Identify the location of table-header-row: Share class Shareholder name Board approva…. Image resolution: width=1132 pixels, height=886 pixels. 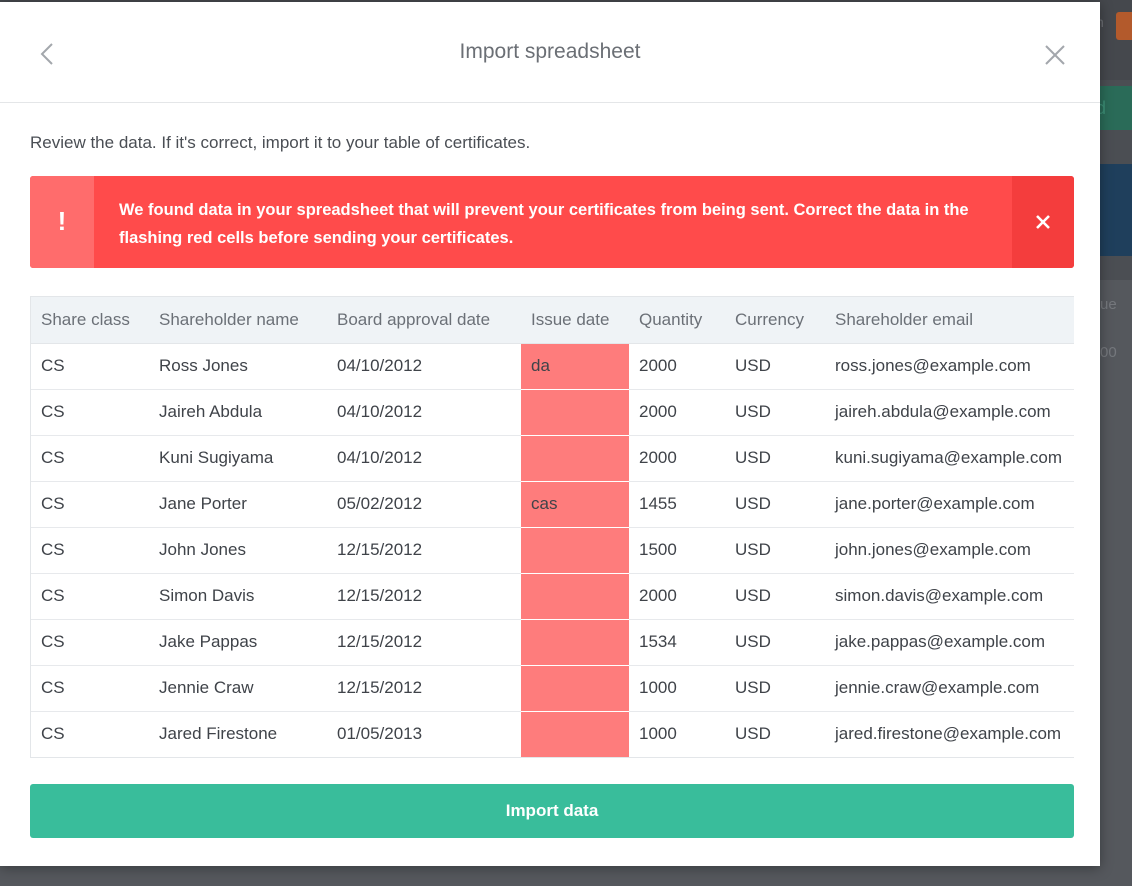
(552, 320).